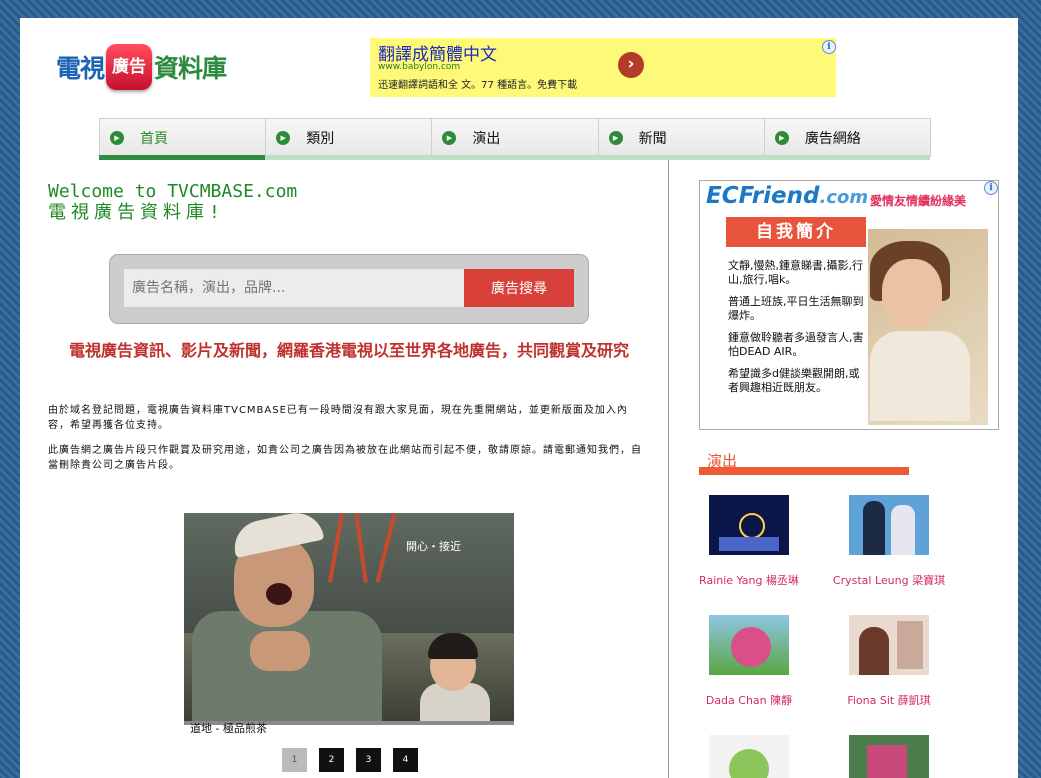 The image size is (1041, 778). I want to click on ad-photo-clothes, so click(920, 376).